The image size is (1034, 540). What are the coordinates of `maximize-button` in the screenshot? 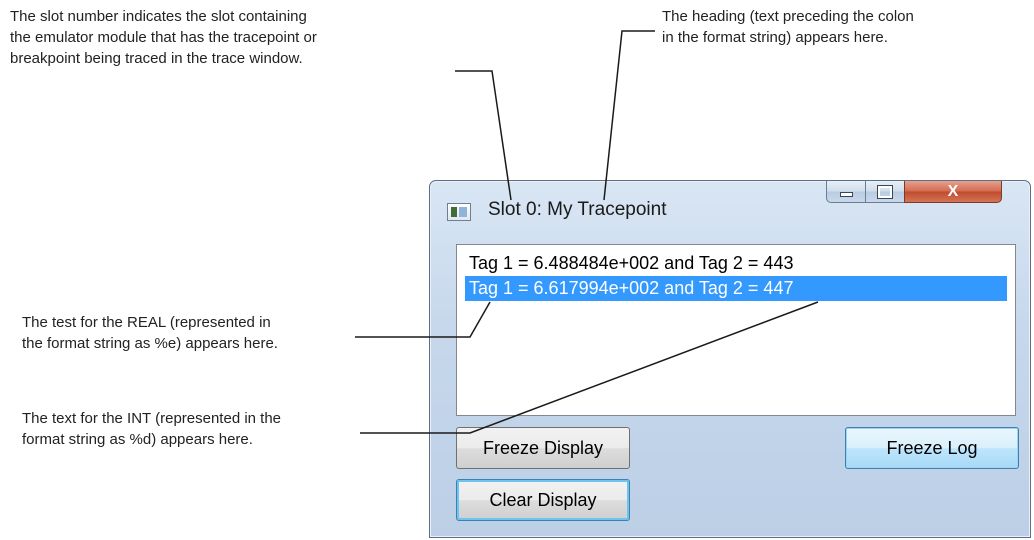 It's located at (885, 192).